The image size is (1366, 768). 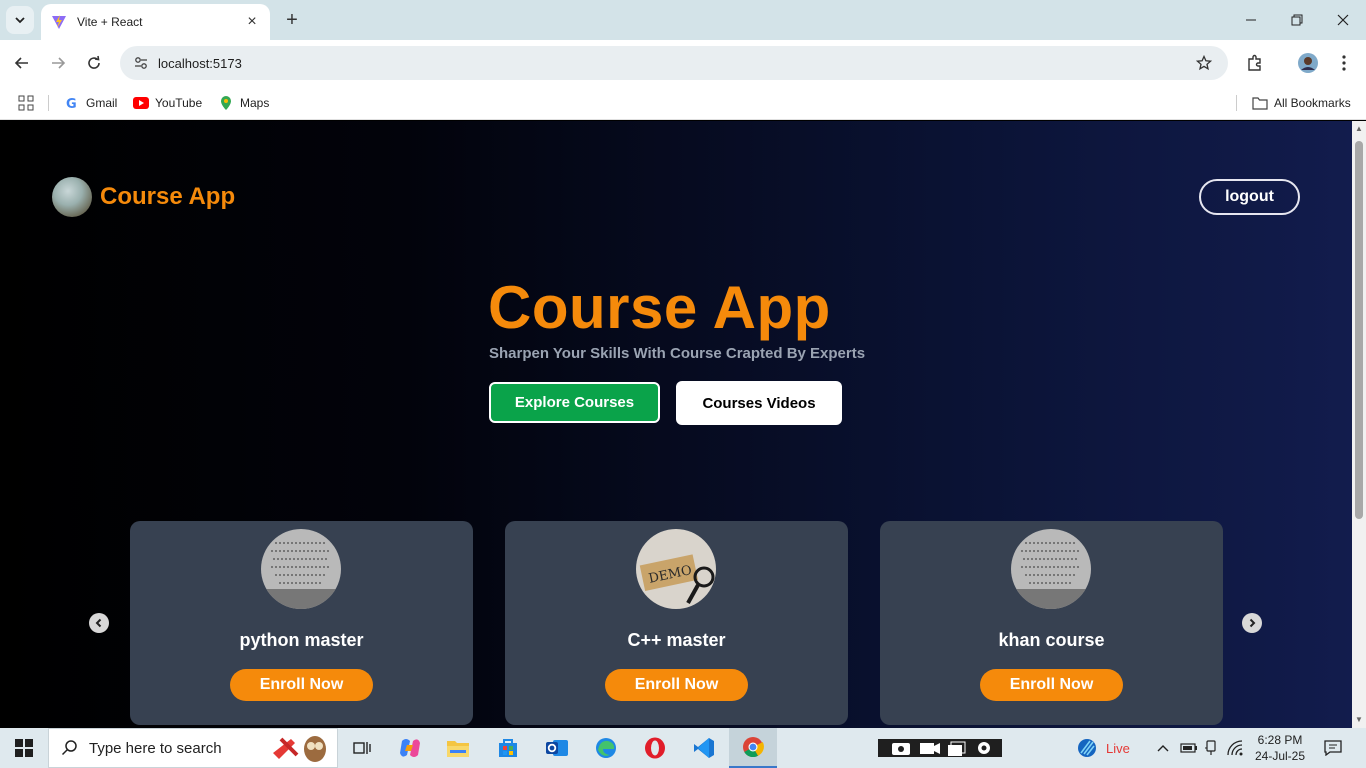 What do you see at coordinates (1163, 748) in the screenshot?
I see `chevron-up-icon` at bounding box center [1163, 748].